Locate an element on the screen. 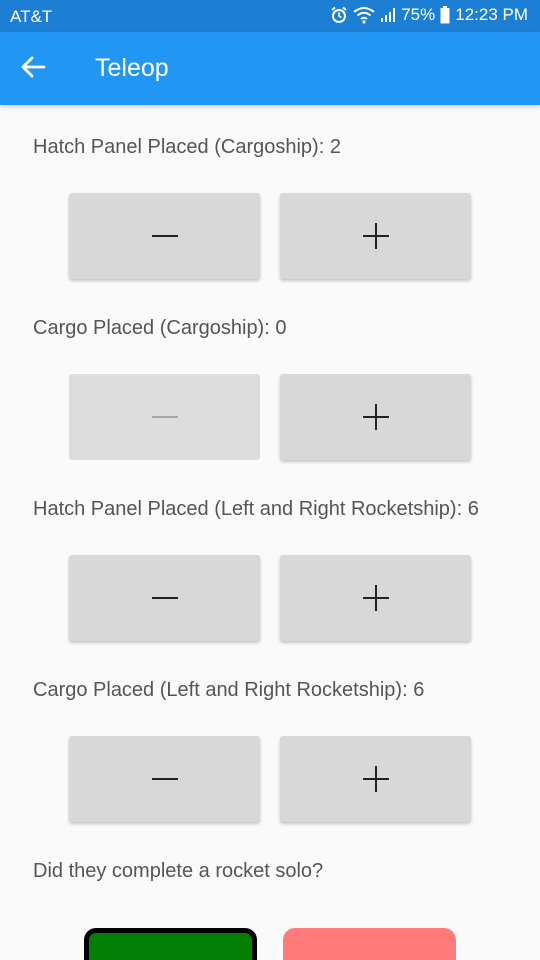  cargo-cargoship-decrement-button is located at coordinates (164, 417).